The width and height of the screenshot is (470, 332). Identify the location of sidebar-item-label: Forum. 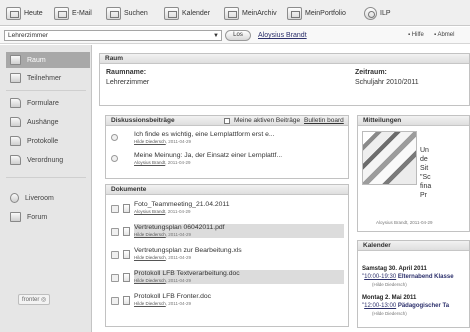
(37, 217).